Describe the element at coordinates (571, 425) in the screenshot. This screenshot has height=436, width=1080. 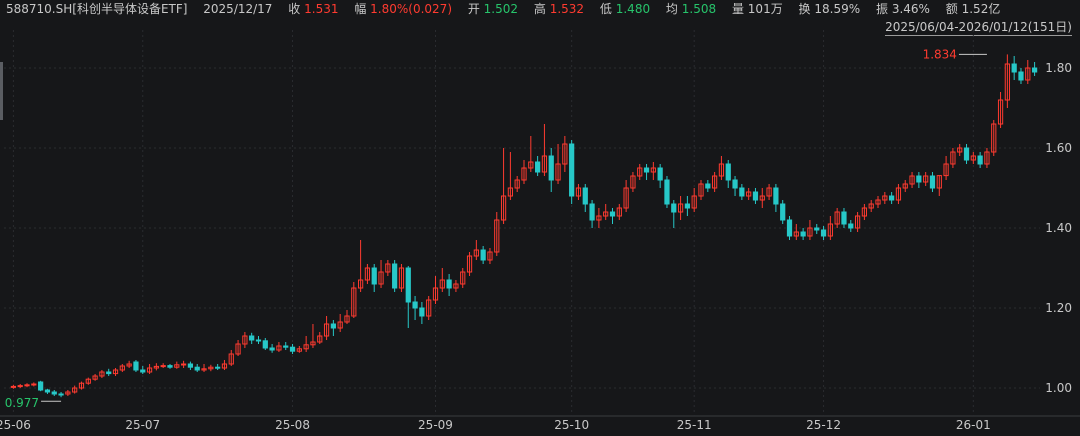
I see `x-tick-label: 25-10` at that location.